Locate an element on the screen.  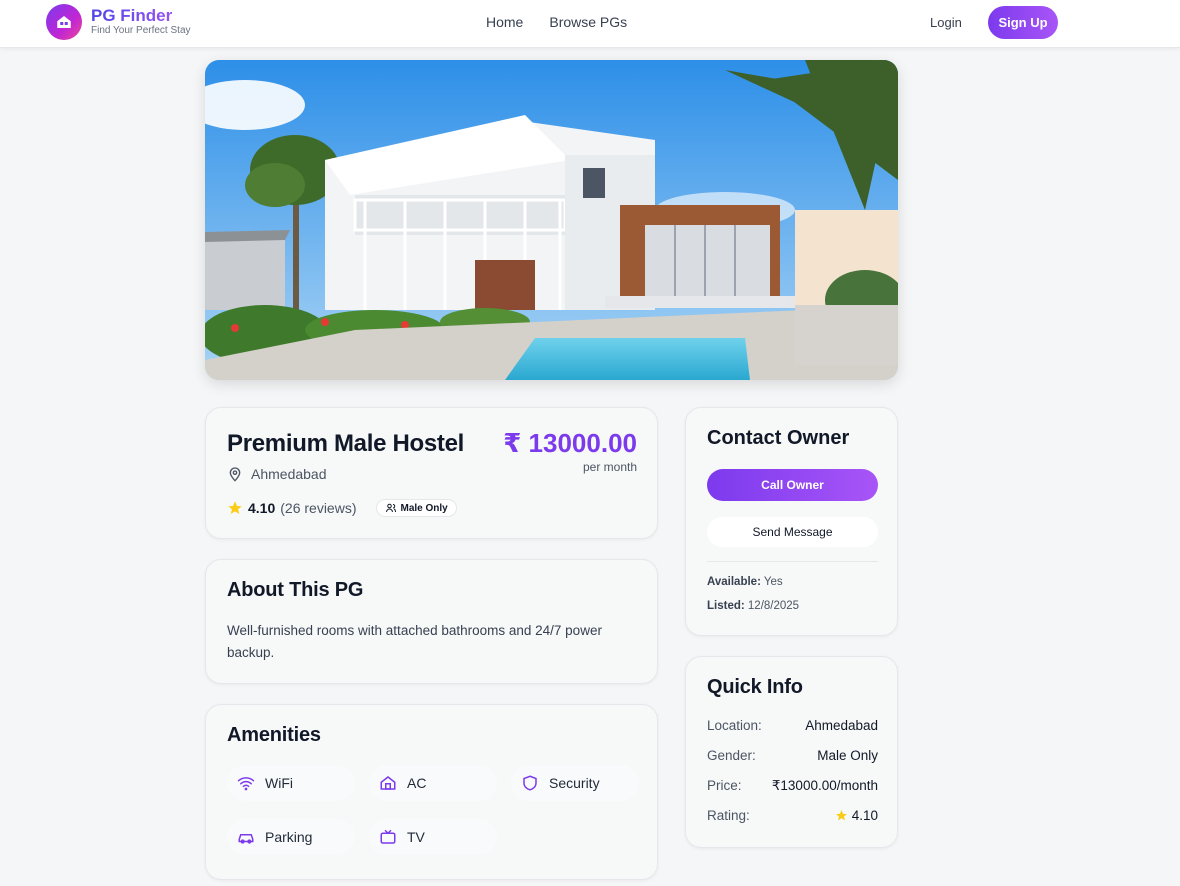
amenities-list: WiFi AC Security Parking TV is located at coordinates (433, 810).